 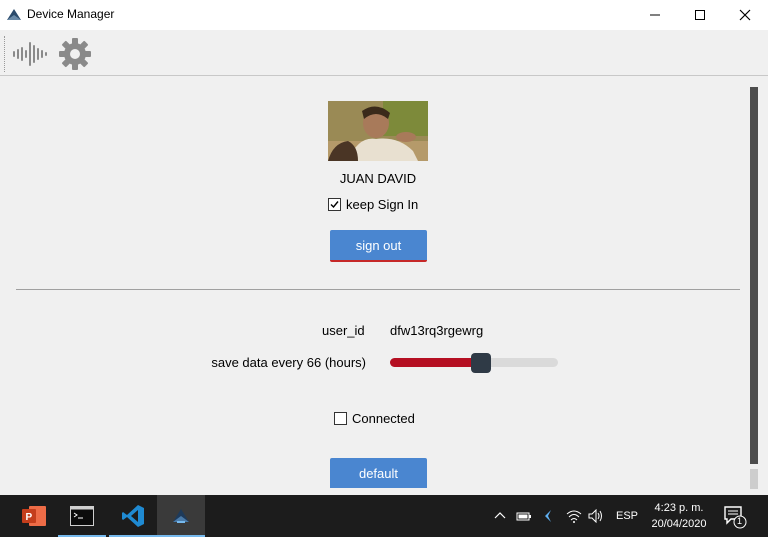 I want to click on taskbar-terminal, so click(x=82, y=516).